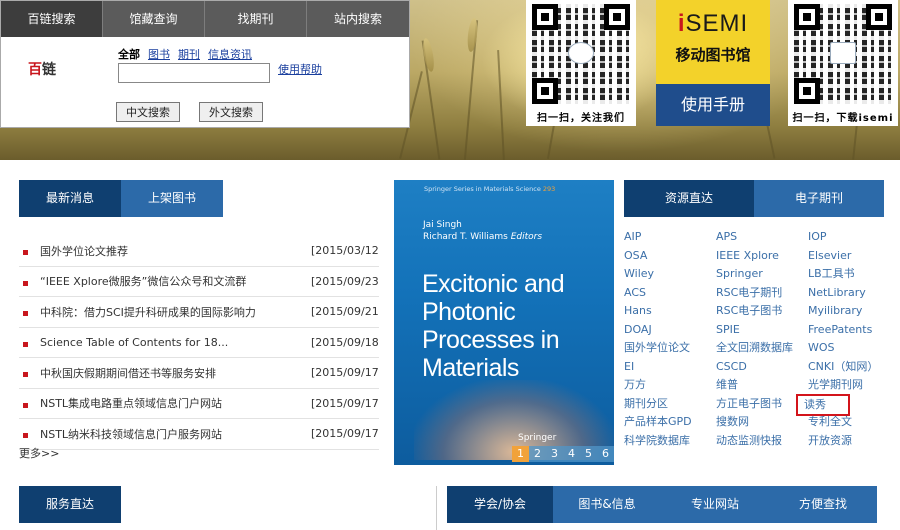 The height and width of the screenshot is (530, 900). I want to click on news-title: NSTL纳米科技领域信息门户服务网站, so click(183, 434).